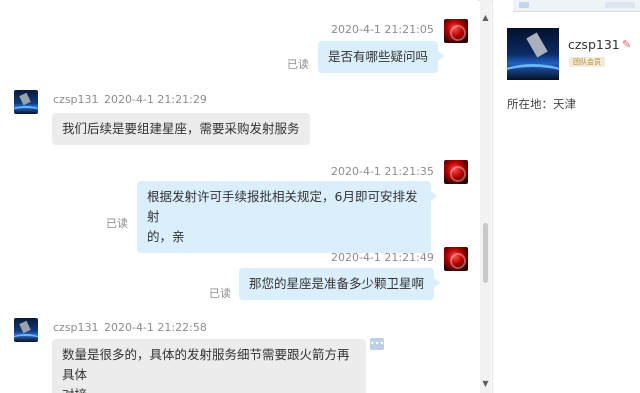 Image resolution: width=640 pixels, height=393 pixels. What do you see at coordinates (382, 29) in the screenshot?
I see `message-time: 2020-4-1 21:21:05` at bounding box center [382, 29].